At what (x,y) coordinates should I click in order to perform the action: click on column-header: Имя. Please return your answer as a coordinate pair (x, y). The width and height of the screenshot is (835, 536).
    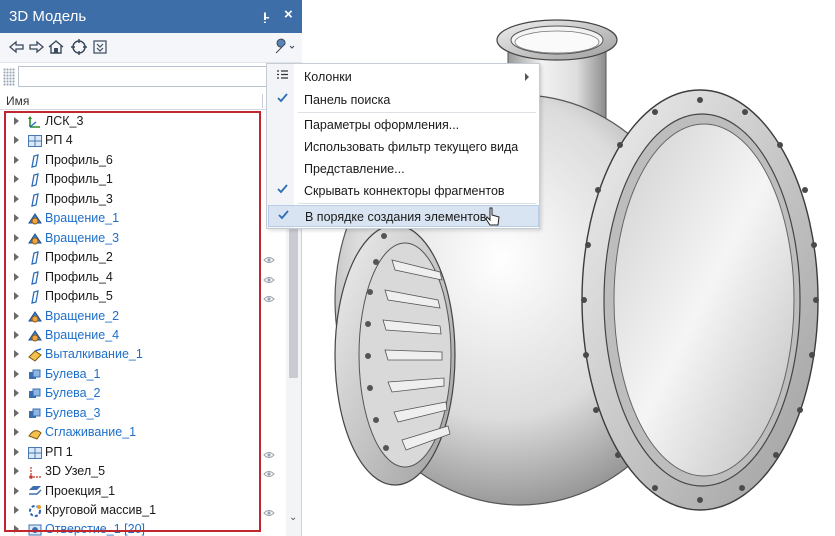
    Looking at the image, I should click on (151, 101).